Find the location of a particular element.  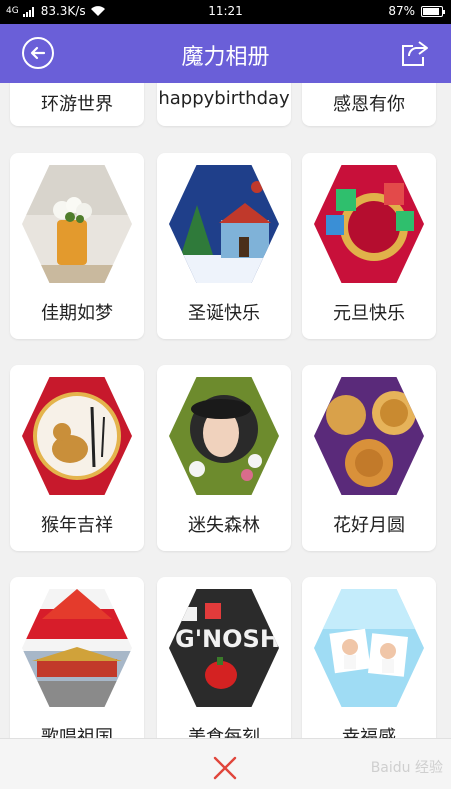

album-card-forest: 迷失森林 is located at coordinates (224, 458).